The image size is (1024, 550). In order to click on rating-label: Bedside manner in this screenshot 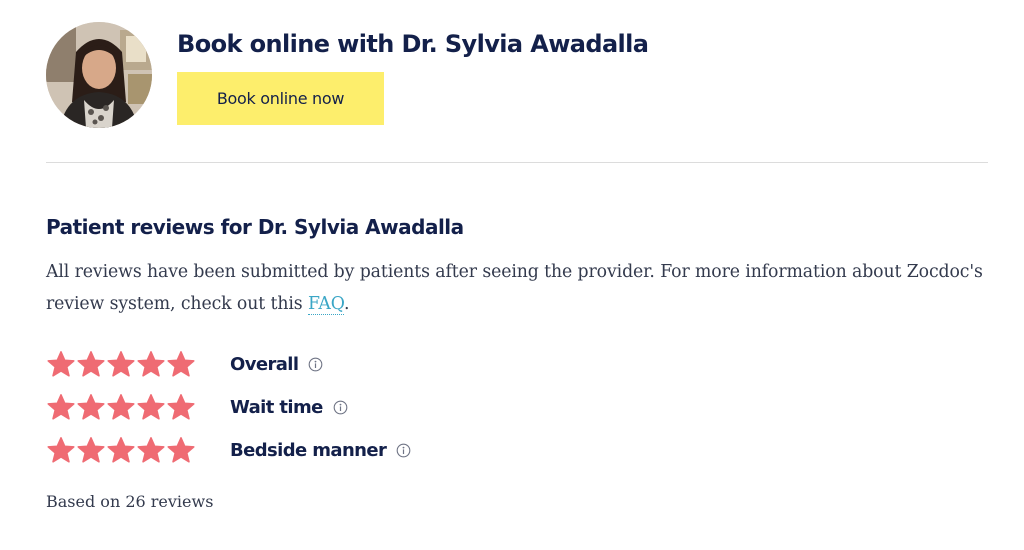, I will do `click(308, 450)`.